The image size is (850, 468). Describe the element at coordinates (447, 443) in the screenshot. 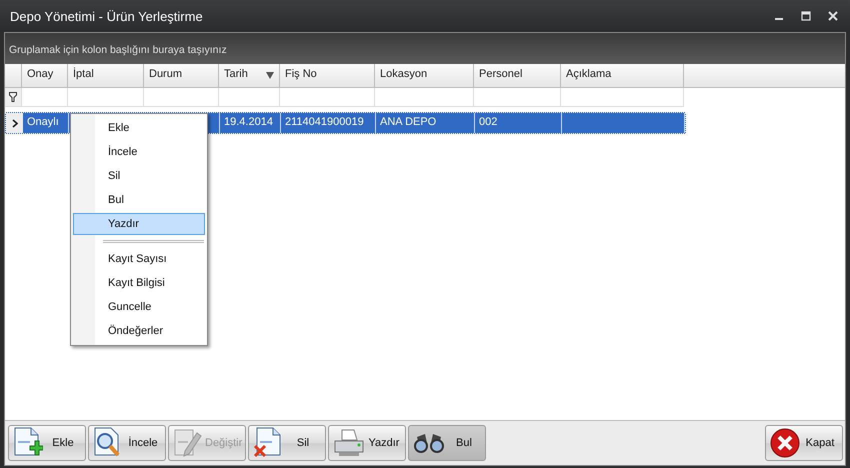

I see `toolbar-button: Bul` at that location.